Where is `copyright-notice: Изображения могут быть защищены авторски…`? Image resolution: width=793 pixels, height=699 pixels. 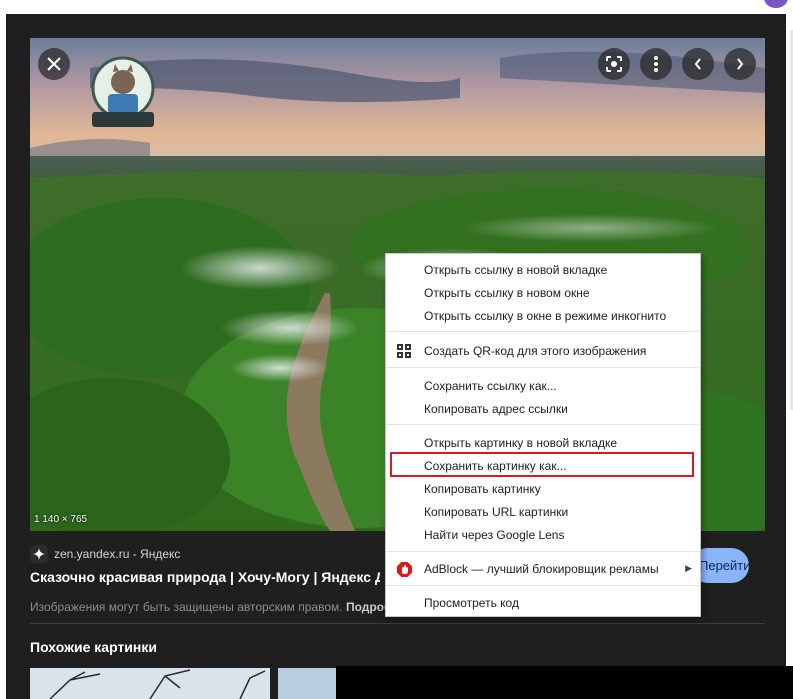
copyright-notice: Изображения могут быть защищены авторски… is located at coordinates (210, 607).